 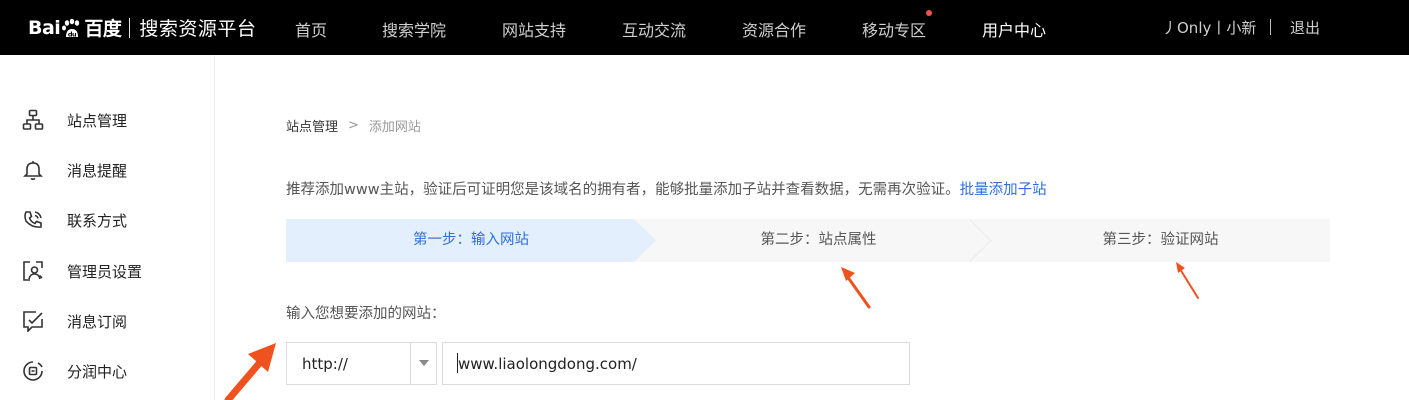 What do you see at coordinates (97, 371) in the screenshot?
I see `sidebar-item-label: 分润中心` at bounding box center [97, 371].